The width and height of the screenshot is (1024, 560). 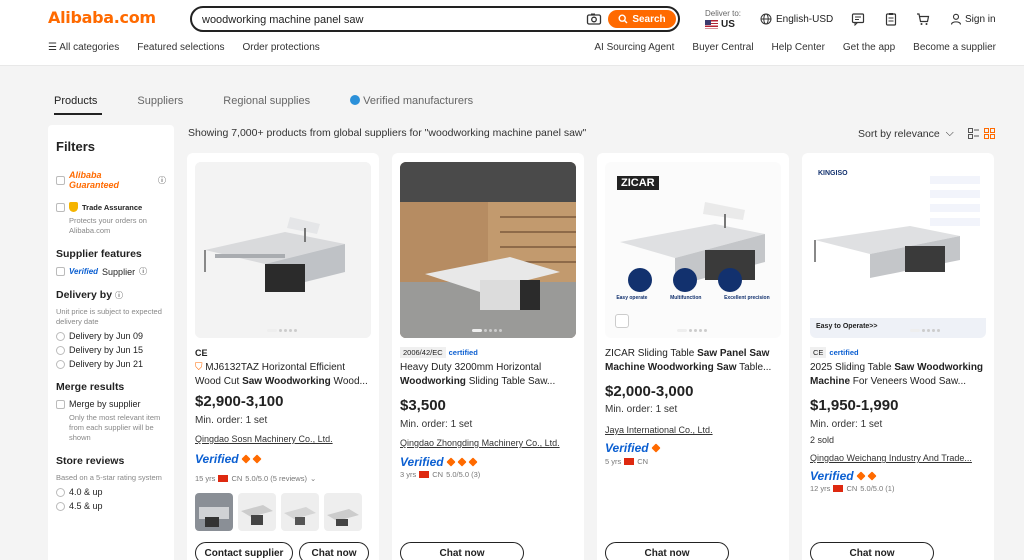 I want to click on product-price: $2,900-3,100, so click(x=239, y=401).